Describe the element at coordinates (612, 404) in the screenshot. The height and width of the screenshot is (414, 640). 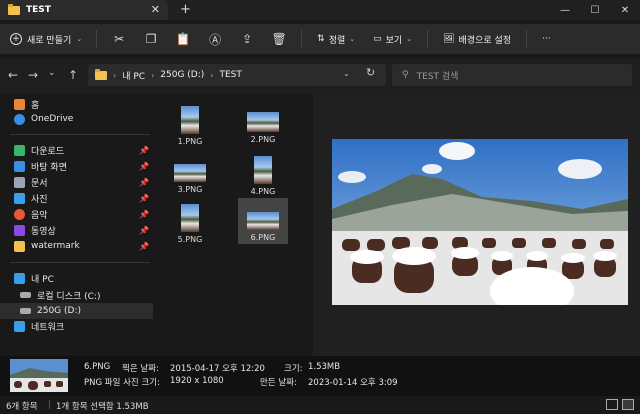
I see `details-view-icon` at that location.